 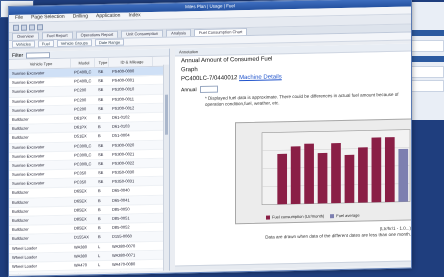 What do you see at coordinates (166, 168) in the screenshot?
I see `list-scrollbar` at bounding box center [166, 168].